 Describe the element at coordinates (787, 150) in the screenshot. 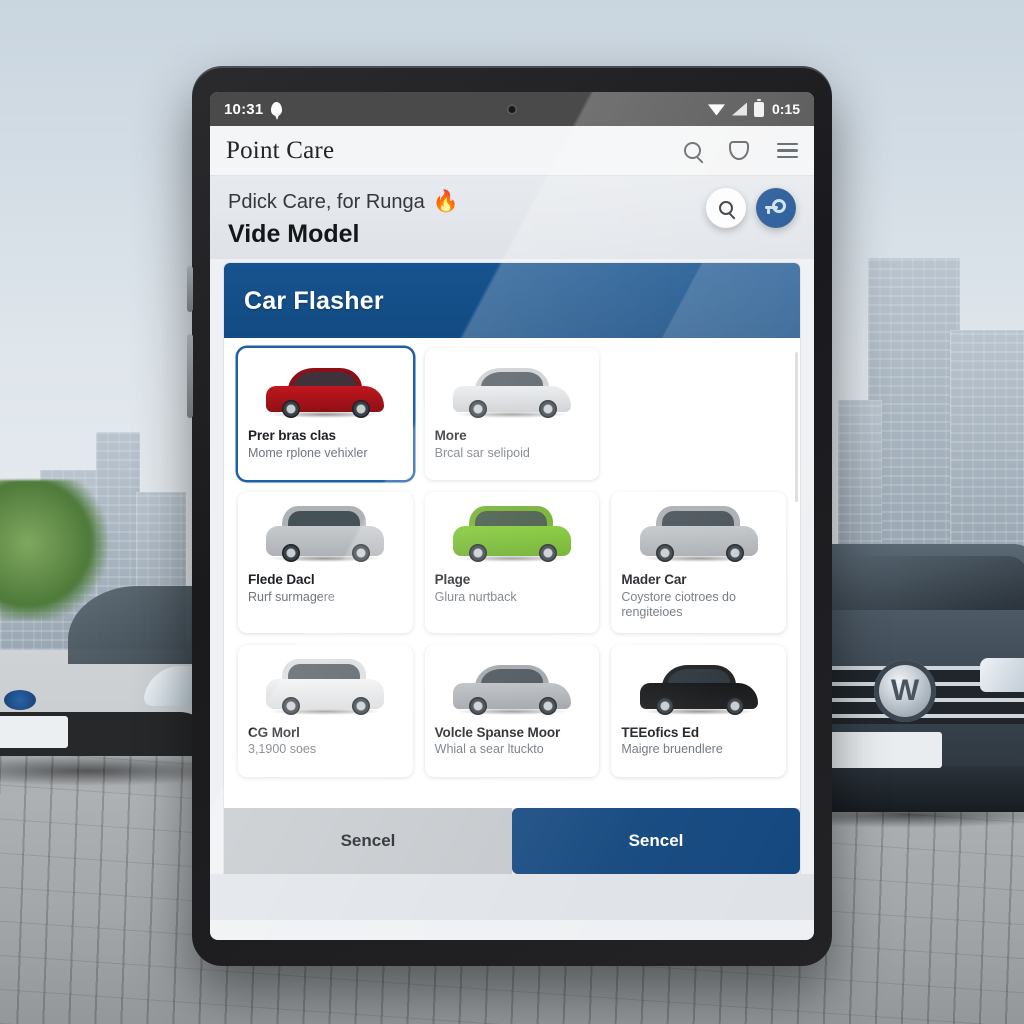

I see `hamburger-menu-icon` at that location.